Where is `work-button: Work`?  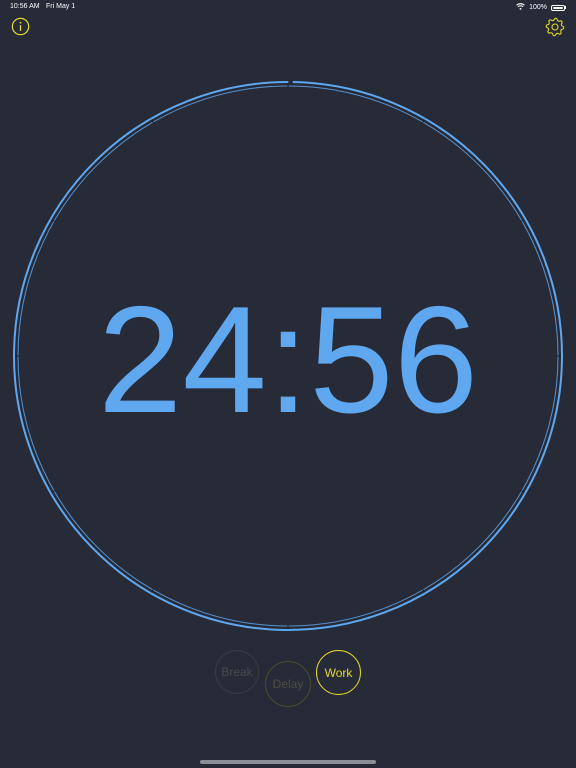
work-button: Work is located at coordinates (338, 672).